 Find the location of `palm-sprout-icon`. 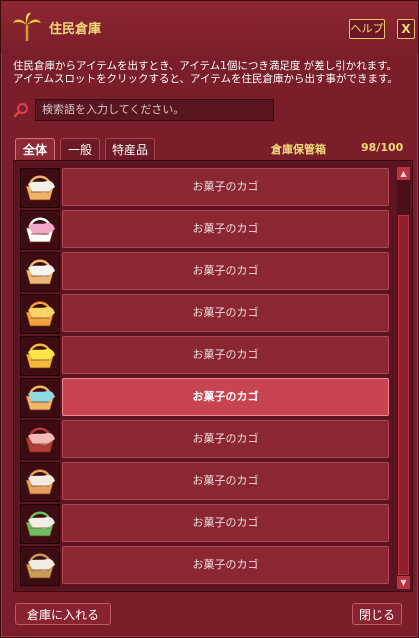

palm-sprout-icon is located at coordinates (27, 26).